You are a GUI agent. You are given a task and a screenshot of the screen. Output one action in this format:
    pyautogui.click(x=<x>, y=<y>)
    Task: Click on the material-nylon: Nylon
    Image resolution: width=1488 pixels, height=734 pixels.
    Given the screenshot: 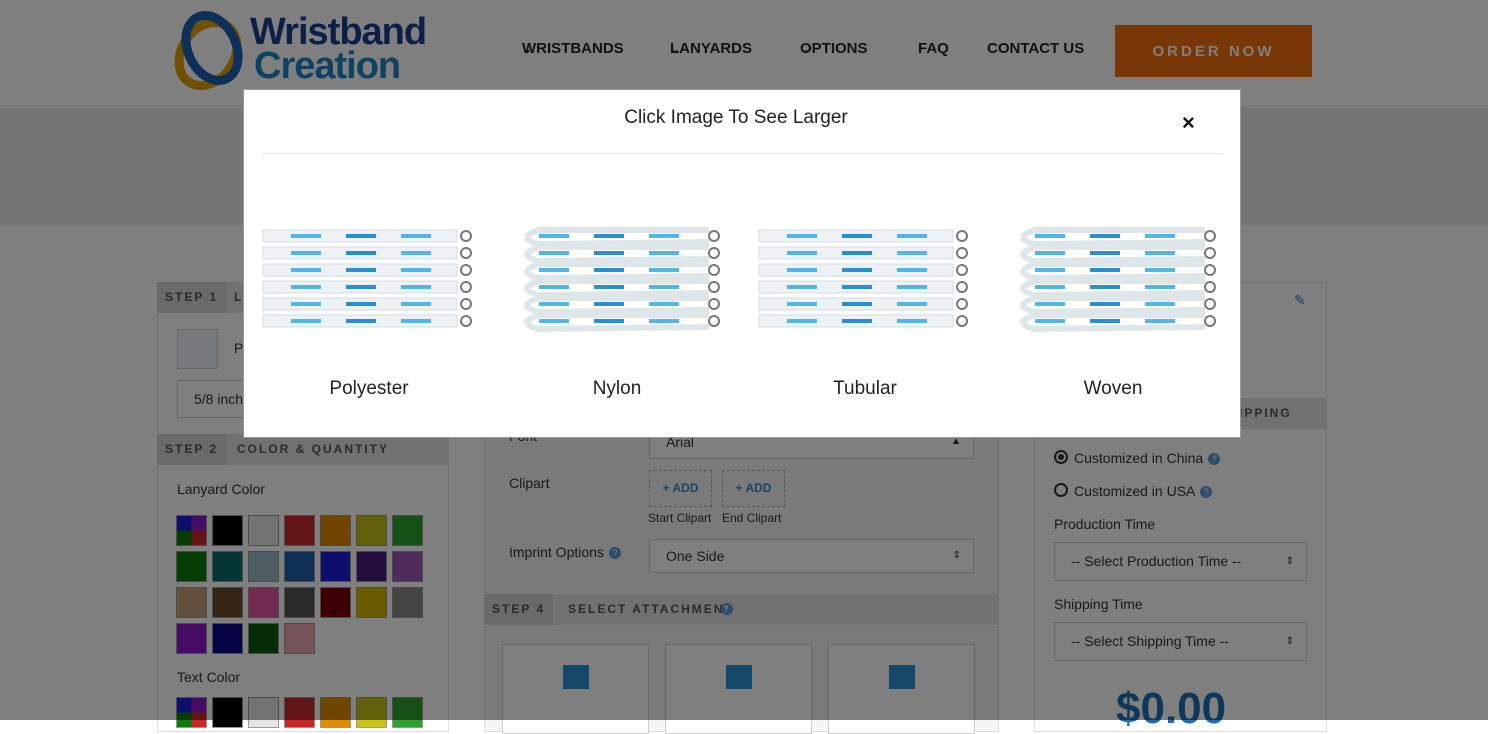 What is the action you would take?
    pyautogui.click(x=617, y=312)
    